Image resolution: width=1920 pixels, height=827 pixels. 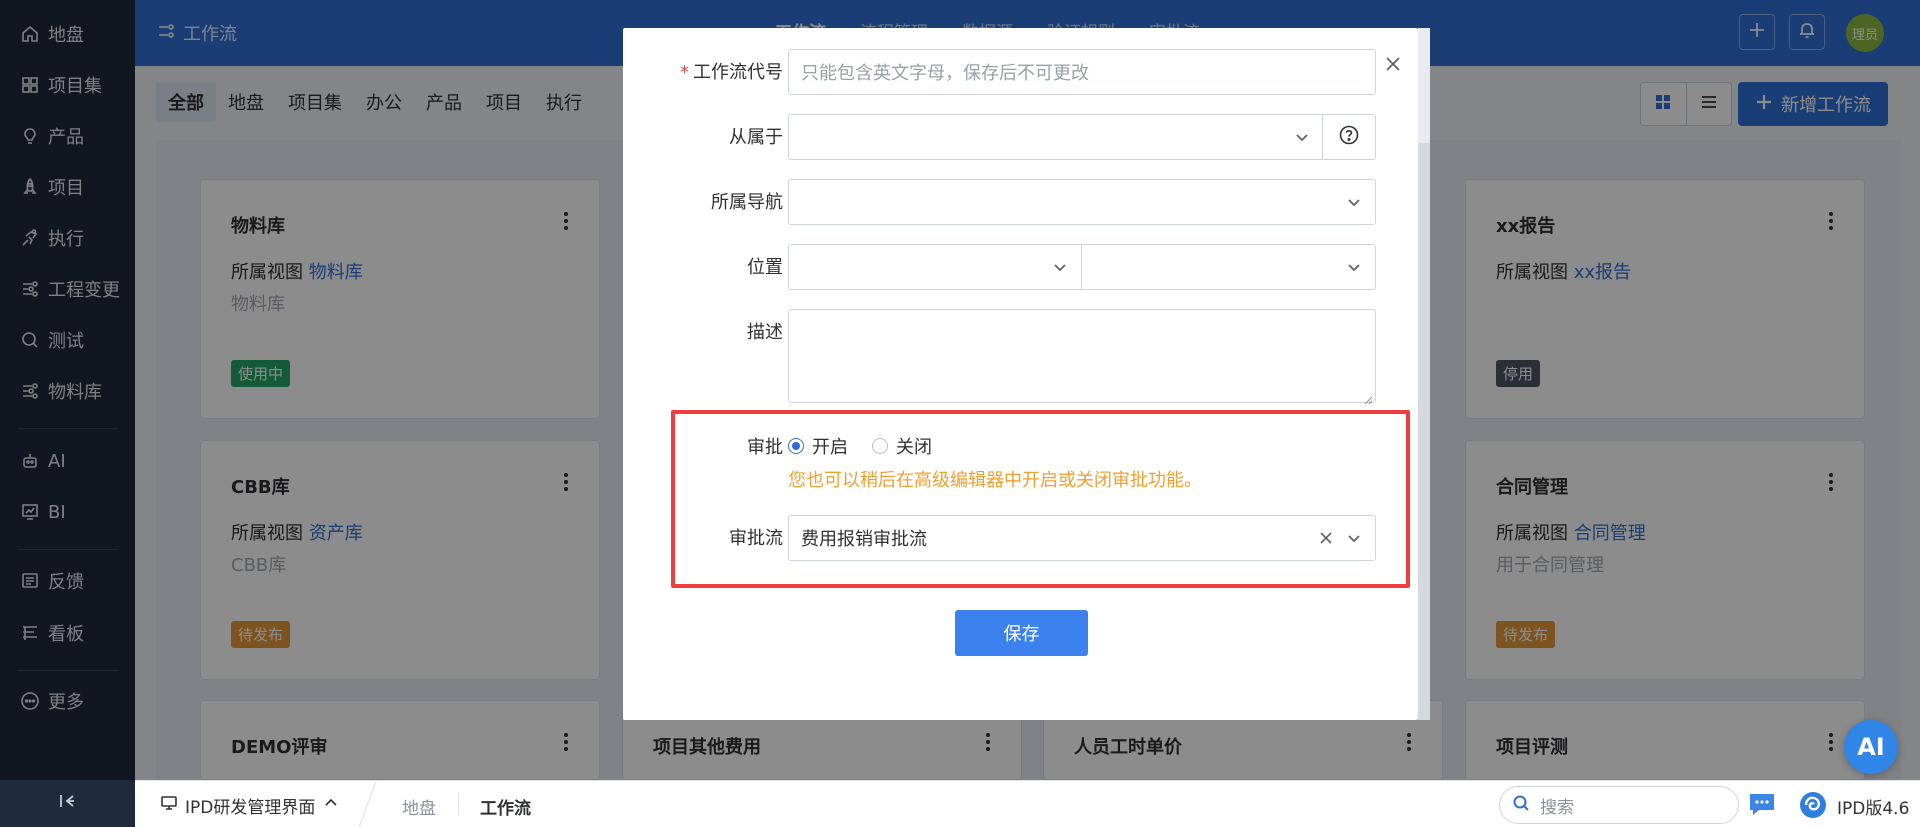 What do you see at coordinates (765, 267) in the screenshot?
I see `position-label: 位置` at bounding box center [765, 267].